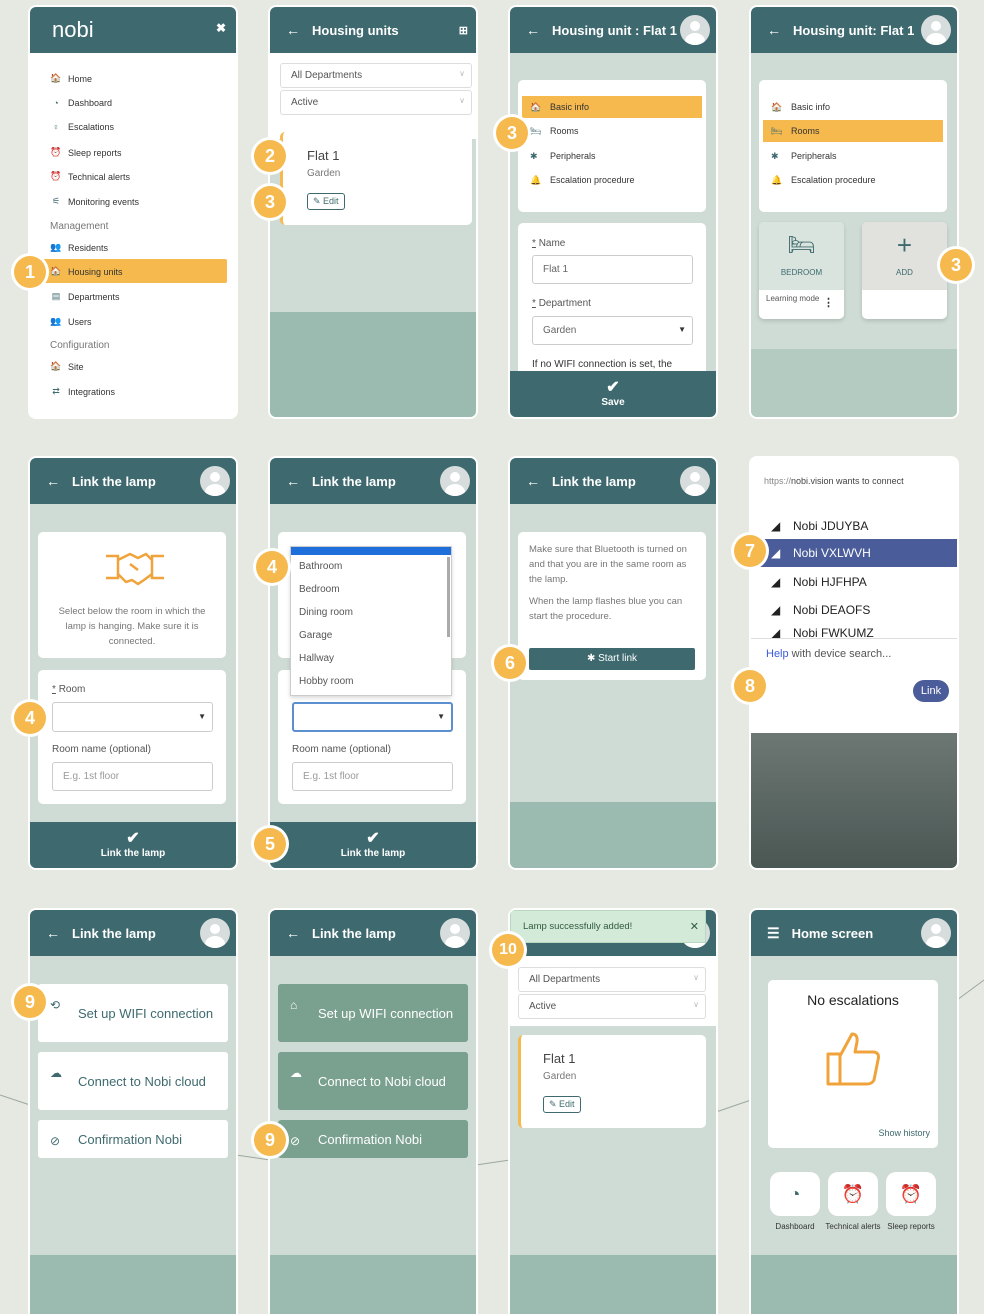 The image size is (984, 1314). I want to click on page-title: Link the lamp, so click(114, 481).